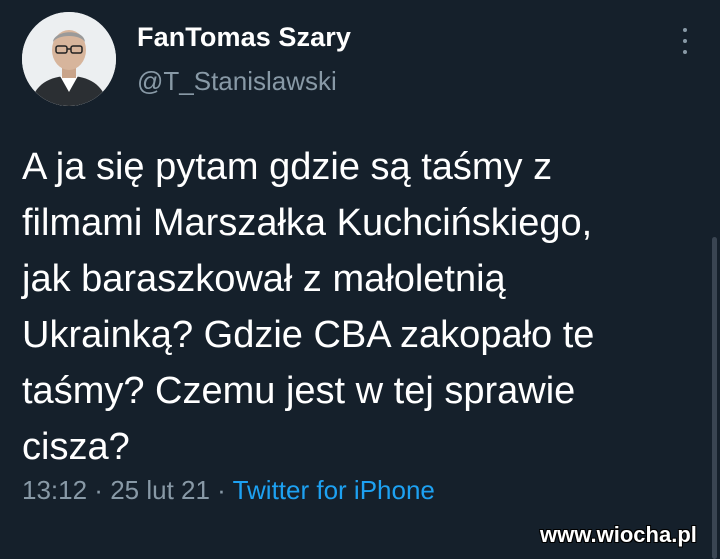 This screenshot has height=559, width=720. Describe the element at coordinates (160, 490) in the screenshot. I see `tweet-date: 25 lut 21` at that location.